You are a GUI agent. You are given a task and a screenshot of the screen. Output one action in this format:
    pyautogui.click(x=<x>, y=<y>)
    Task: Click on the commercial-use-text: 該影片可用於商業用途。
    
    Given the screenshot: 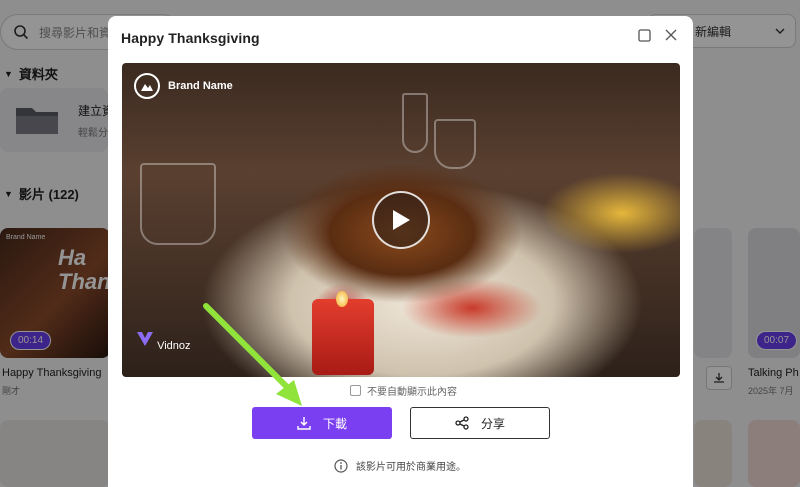 What is the action you would take?
    pyautogui.click(x=411, y=467)
    